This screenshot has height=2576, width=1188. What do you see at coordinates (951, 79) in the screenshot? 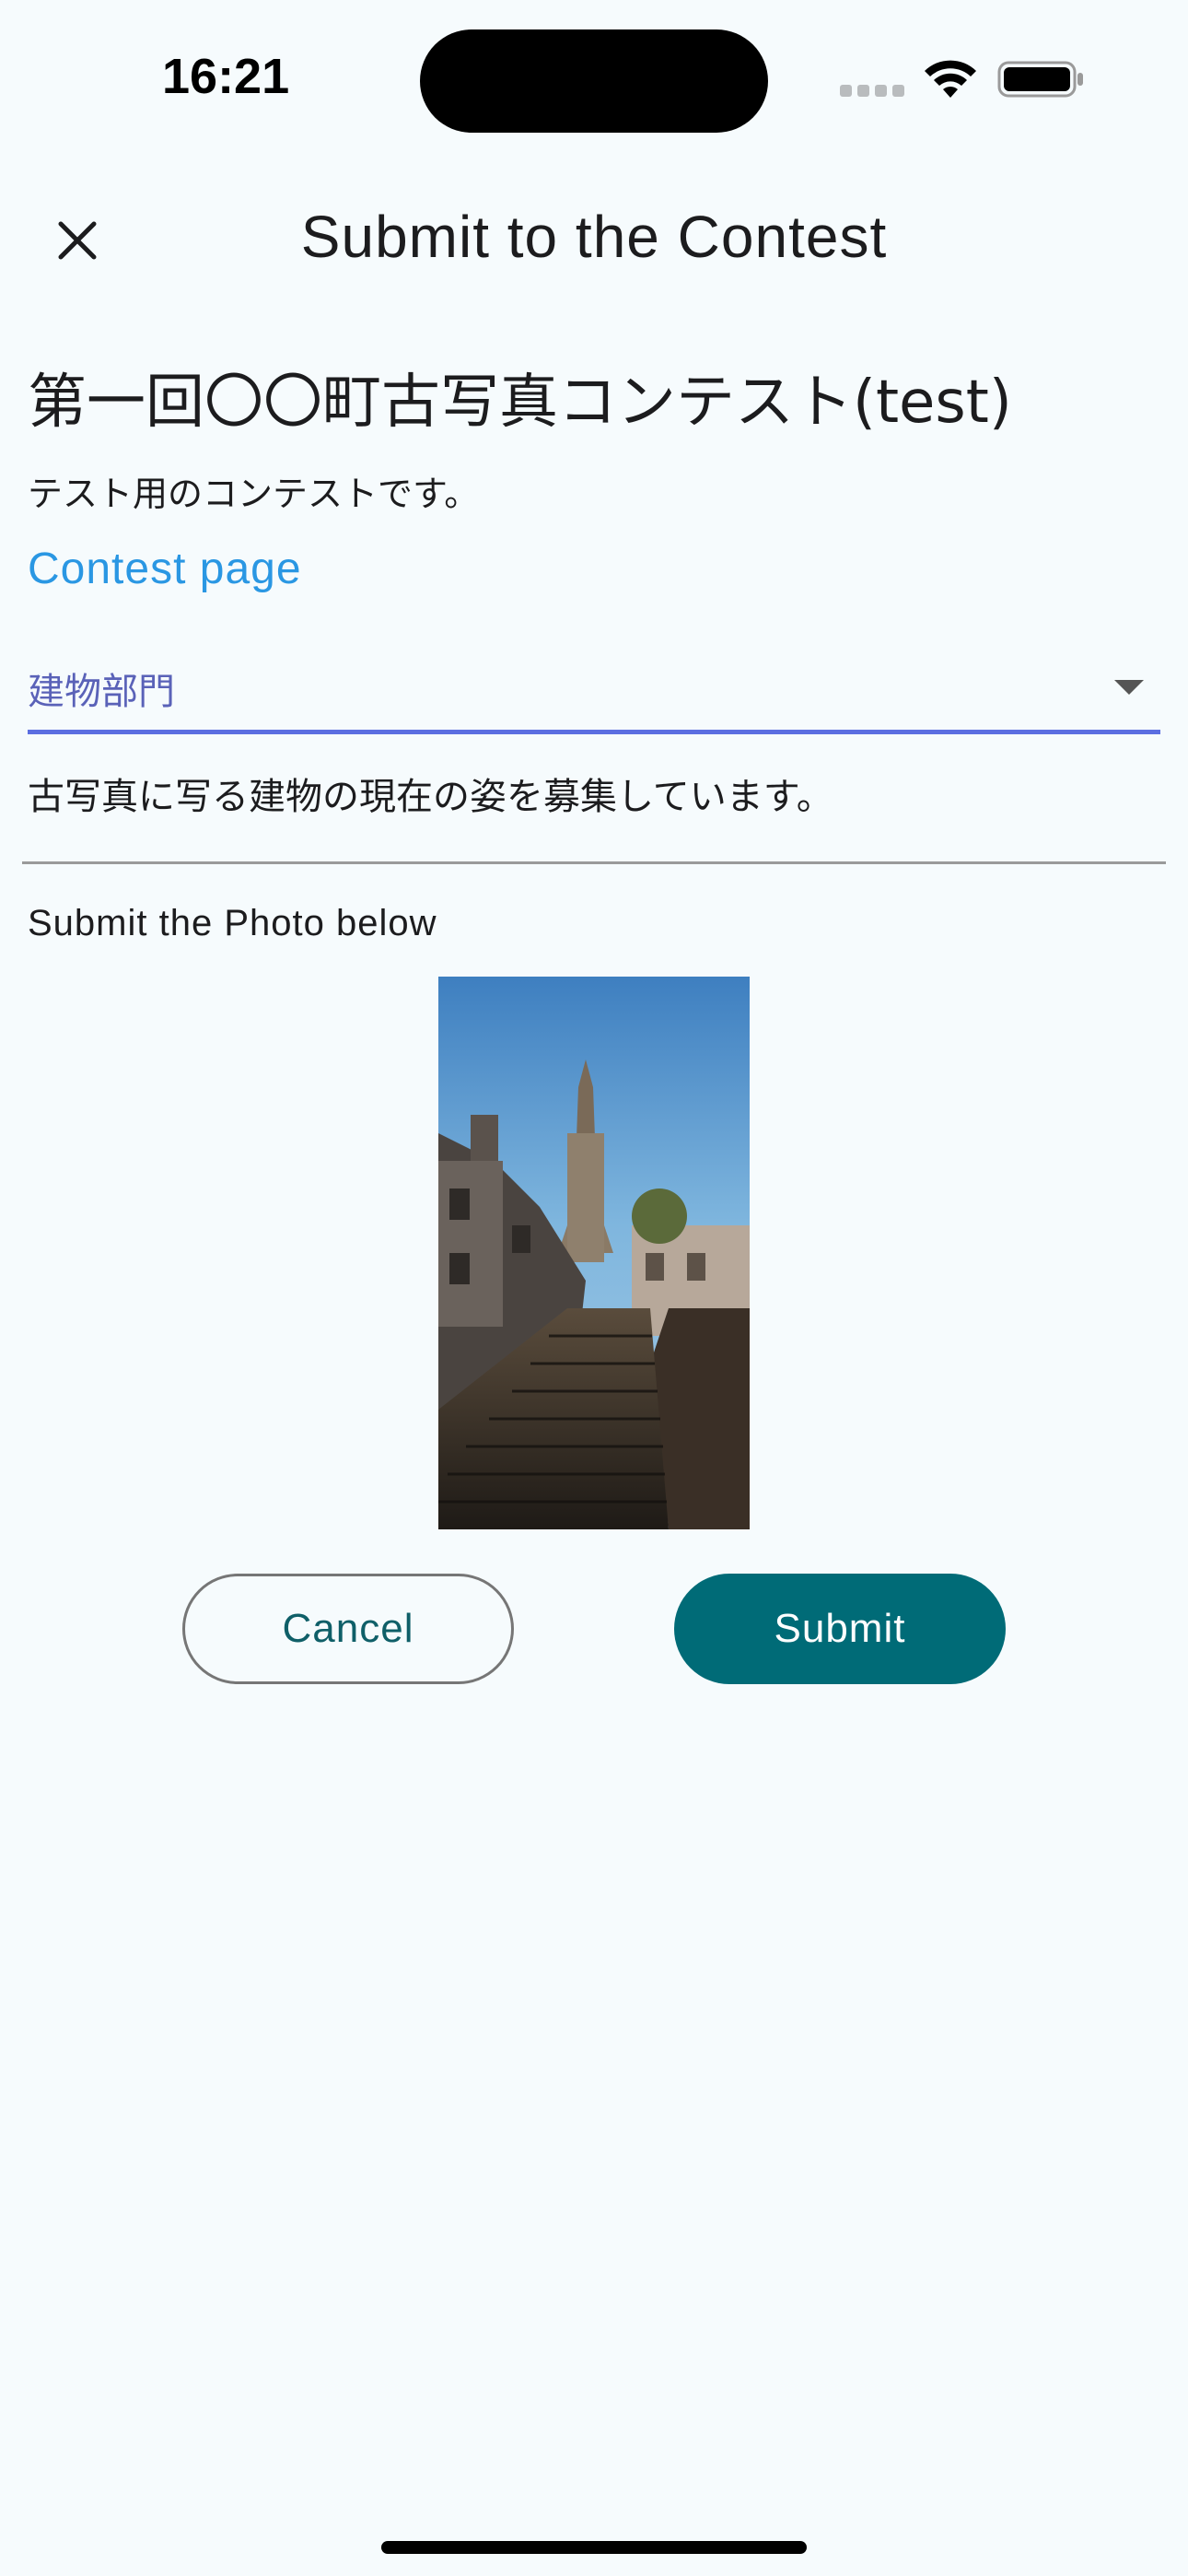
I see `wifi-icon` at bounding box center [951, 79].